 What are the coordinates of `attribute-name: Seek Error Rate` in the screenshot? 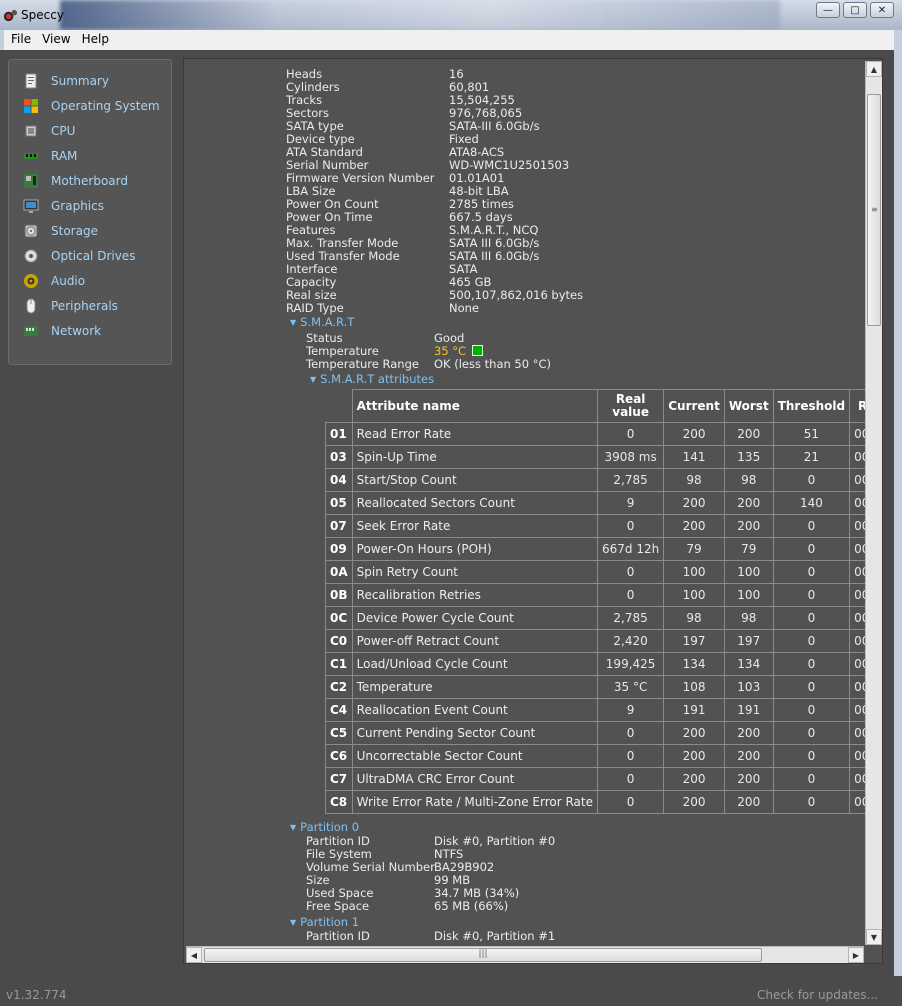 It's located at (475, 526).